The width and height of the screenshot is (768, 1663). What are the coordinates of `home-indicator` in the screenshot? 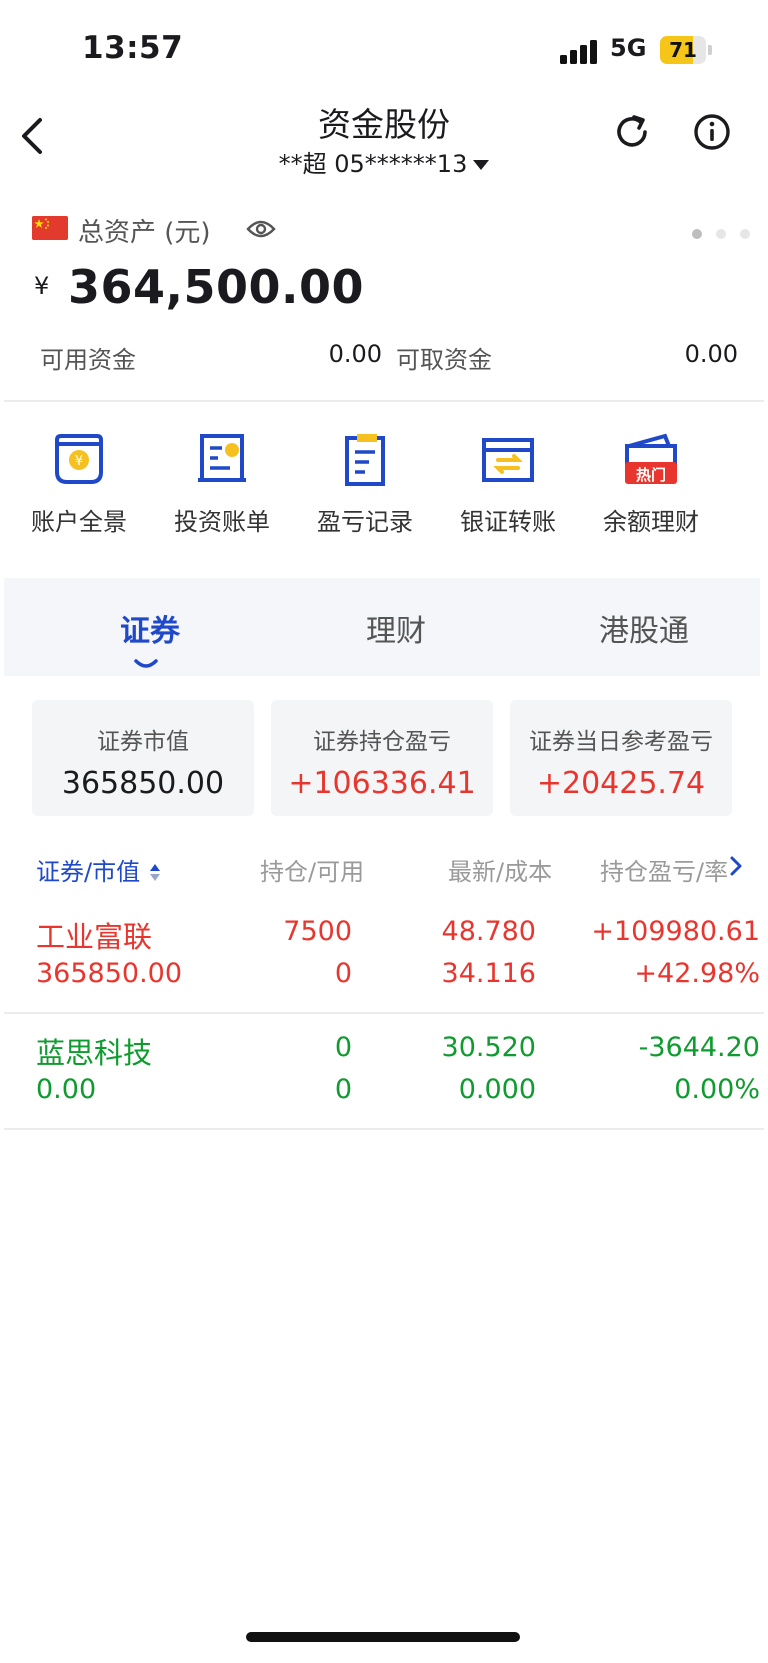 It's located at (383, 1637).